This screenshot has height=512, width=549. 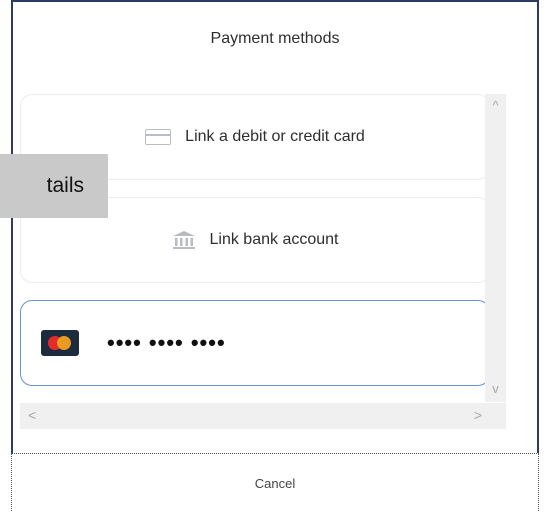 I want to click on scrollbar-corner, so click(x=495, y=416).